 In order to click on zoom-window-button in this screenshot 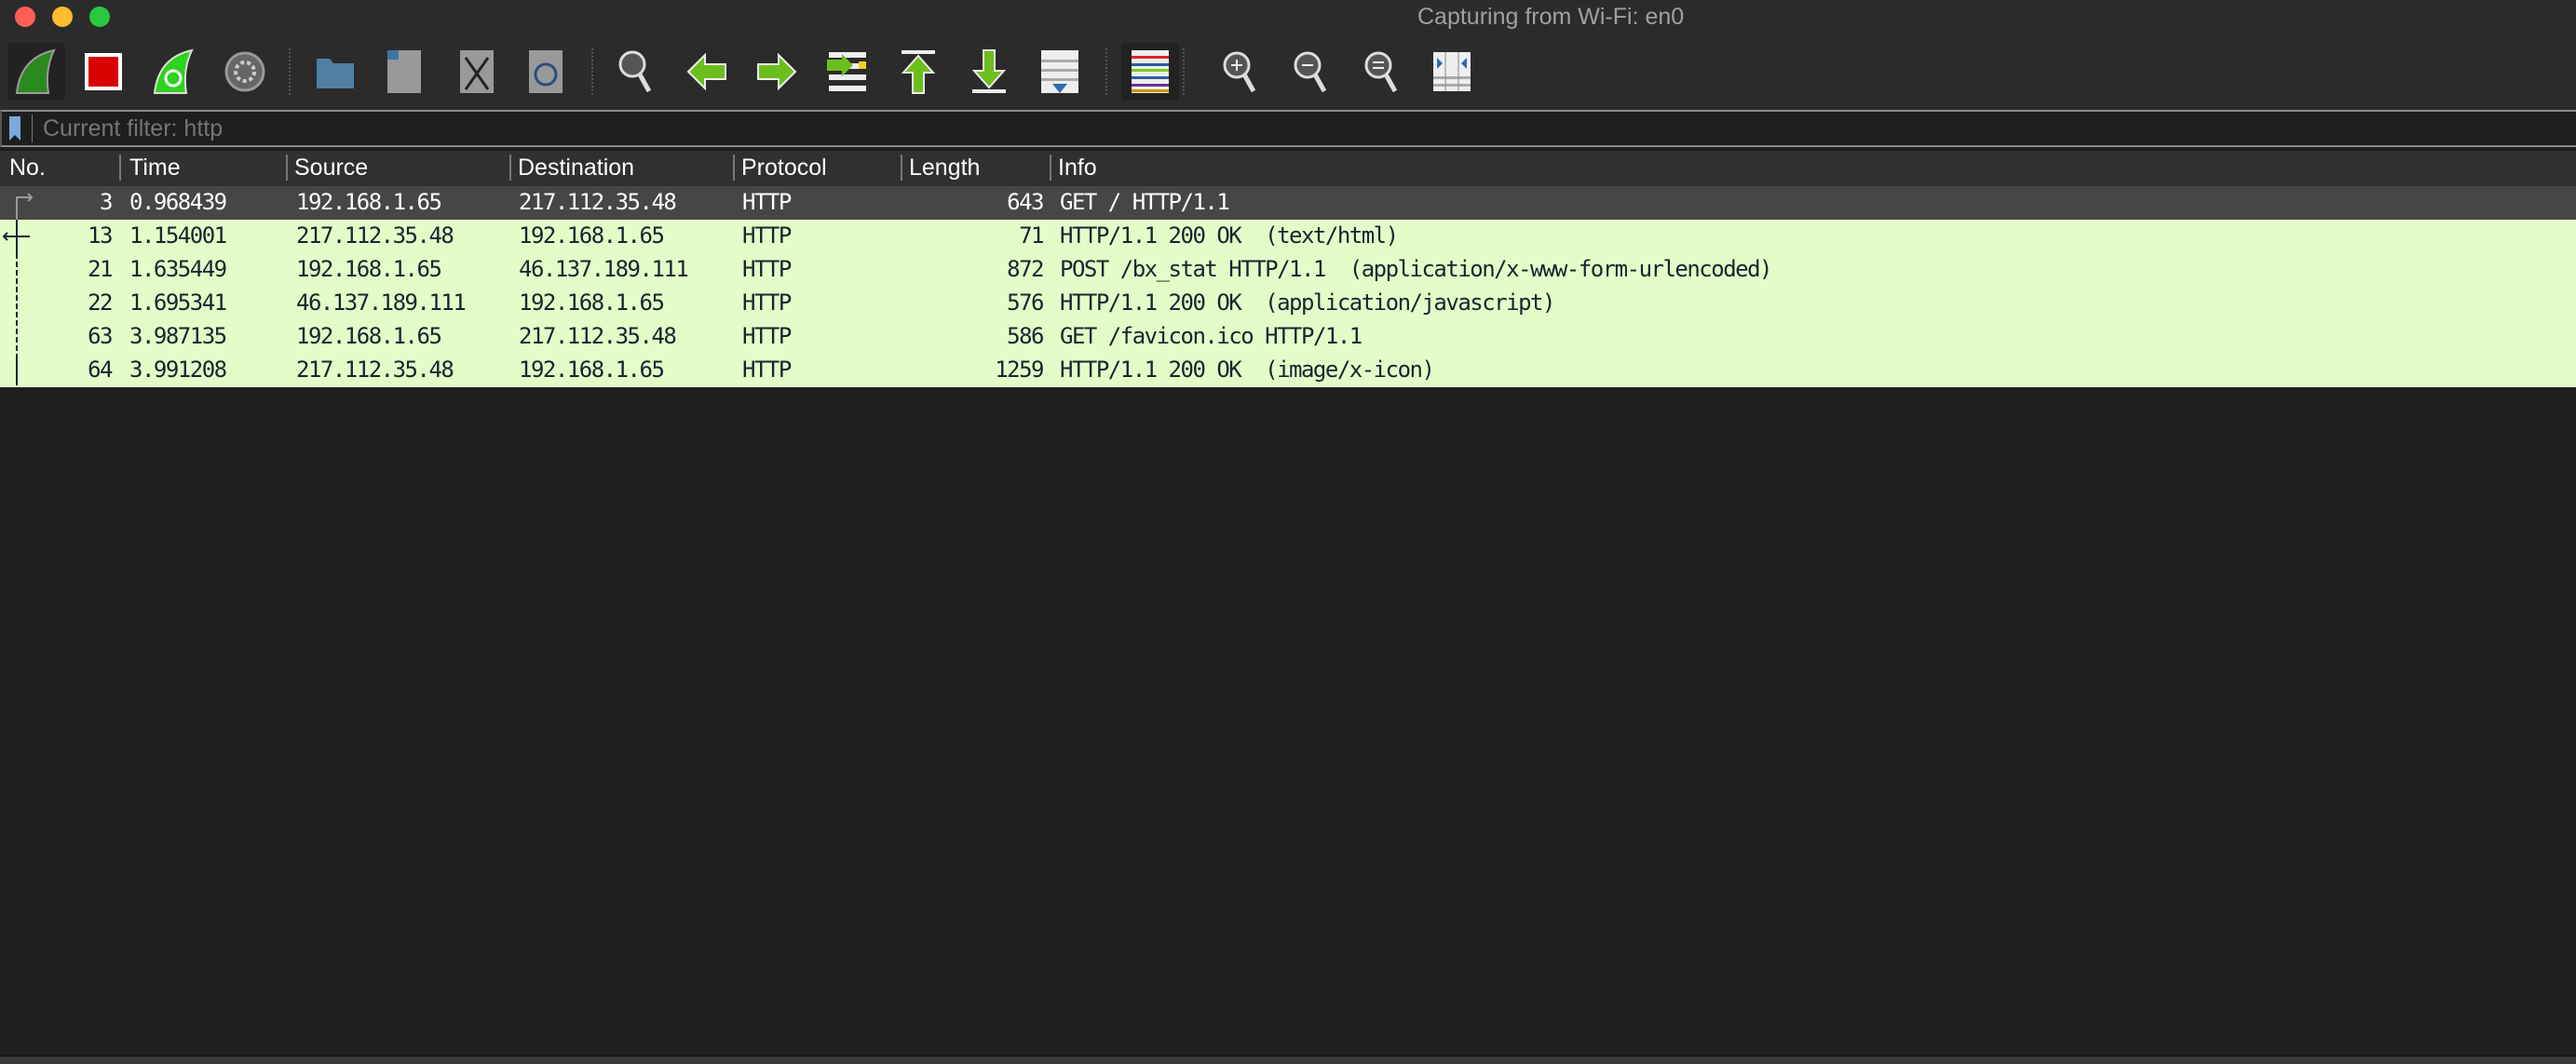, I will do `click(99, 17)`.